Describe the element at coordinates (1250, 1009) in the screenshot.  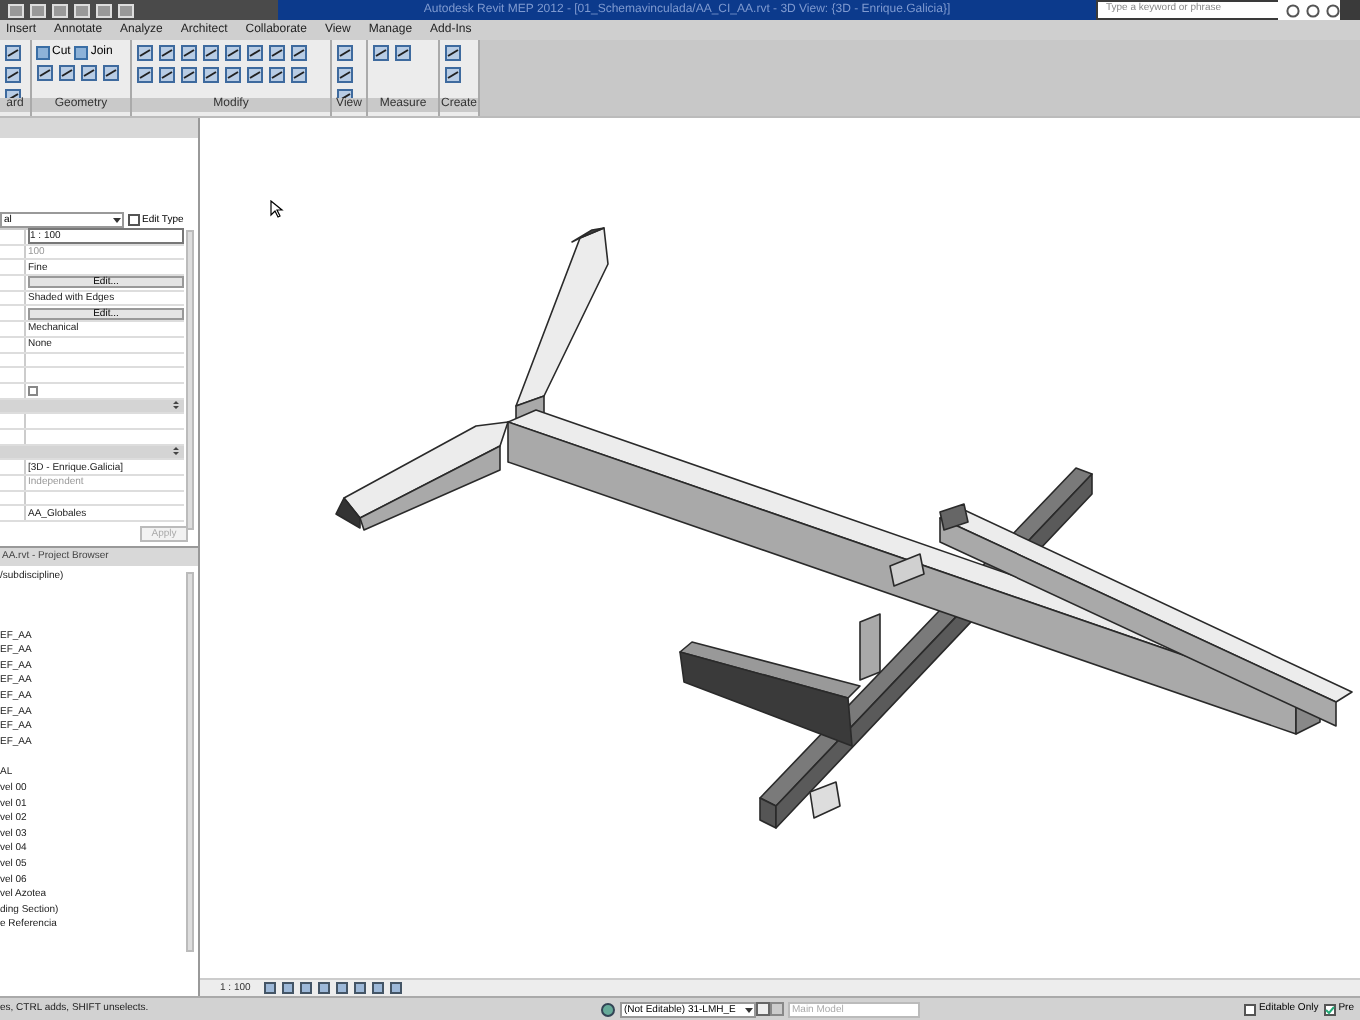
I see `editable-only-checkbox` at that location.